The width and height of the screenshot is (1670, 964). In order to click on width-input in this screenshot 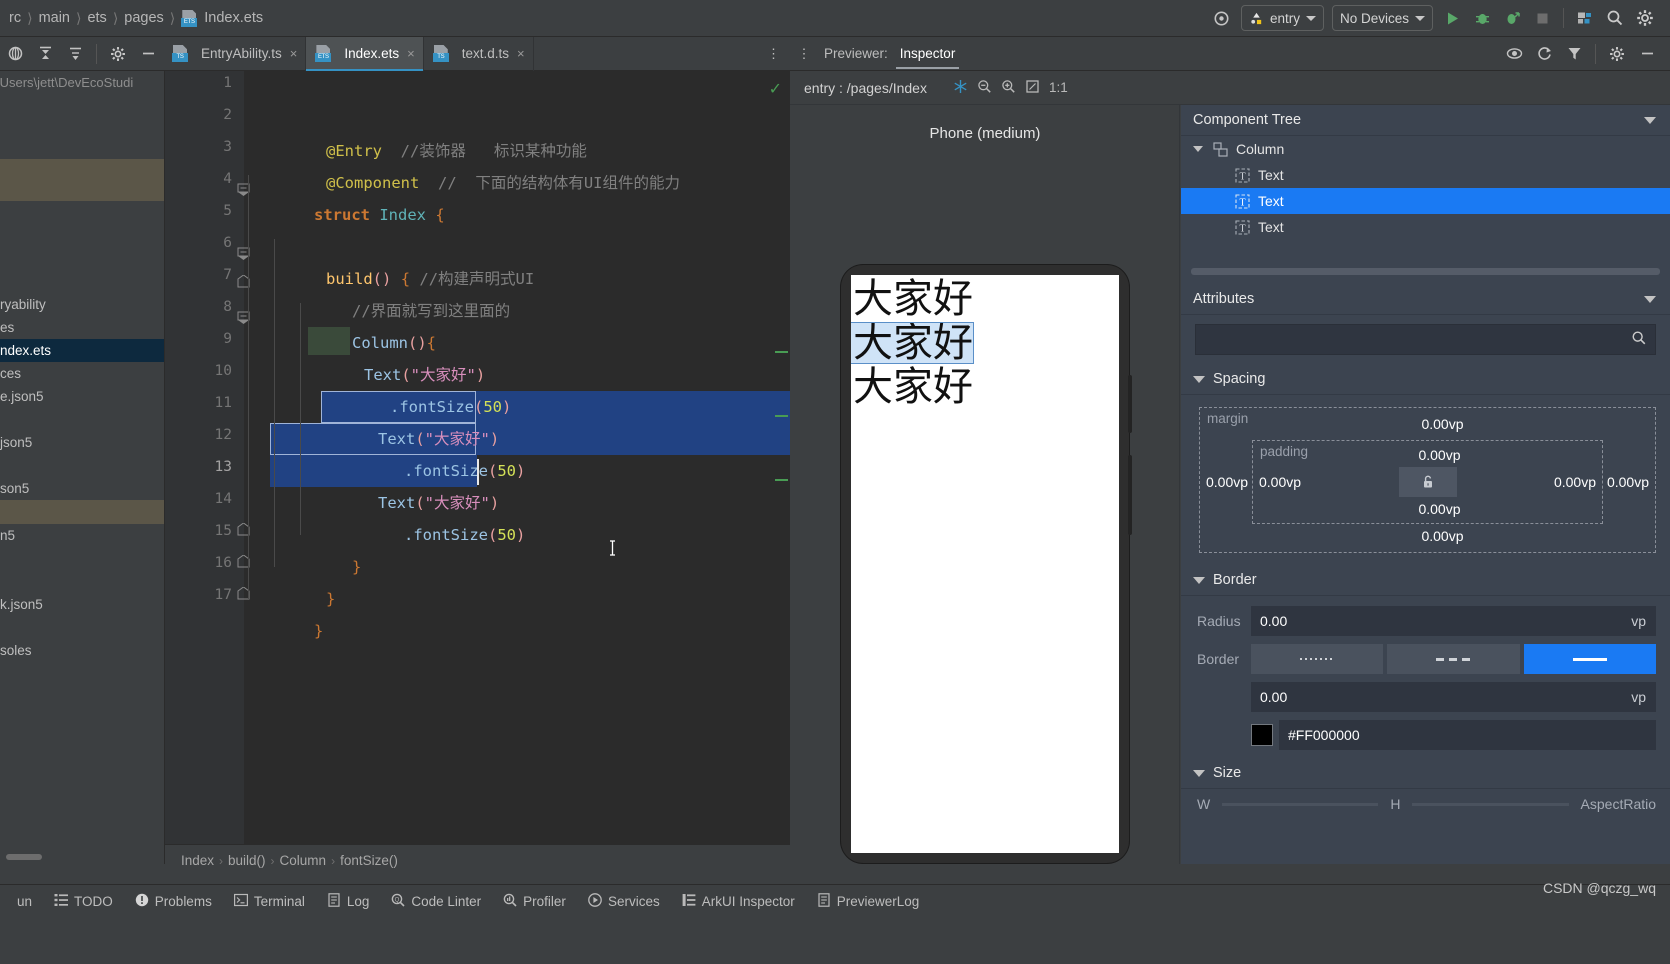, I will do `click(1300, 804)`.